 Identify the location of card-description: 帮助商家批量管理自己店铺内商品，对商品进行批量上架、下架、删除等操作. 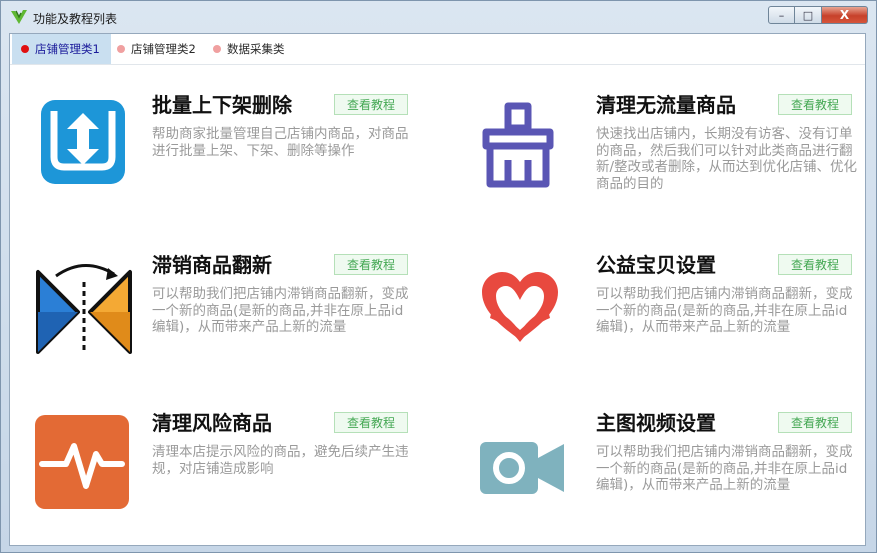
(280, 142).